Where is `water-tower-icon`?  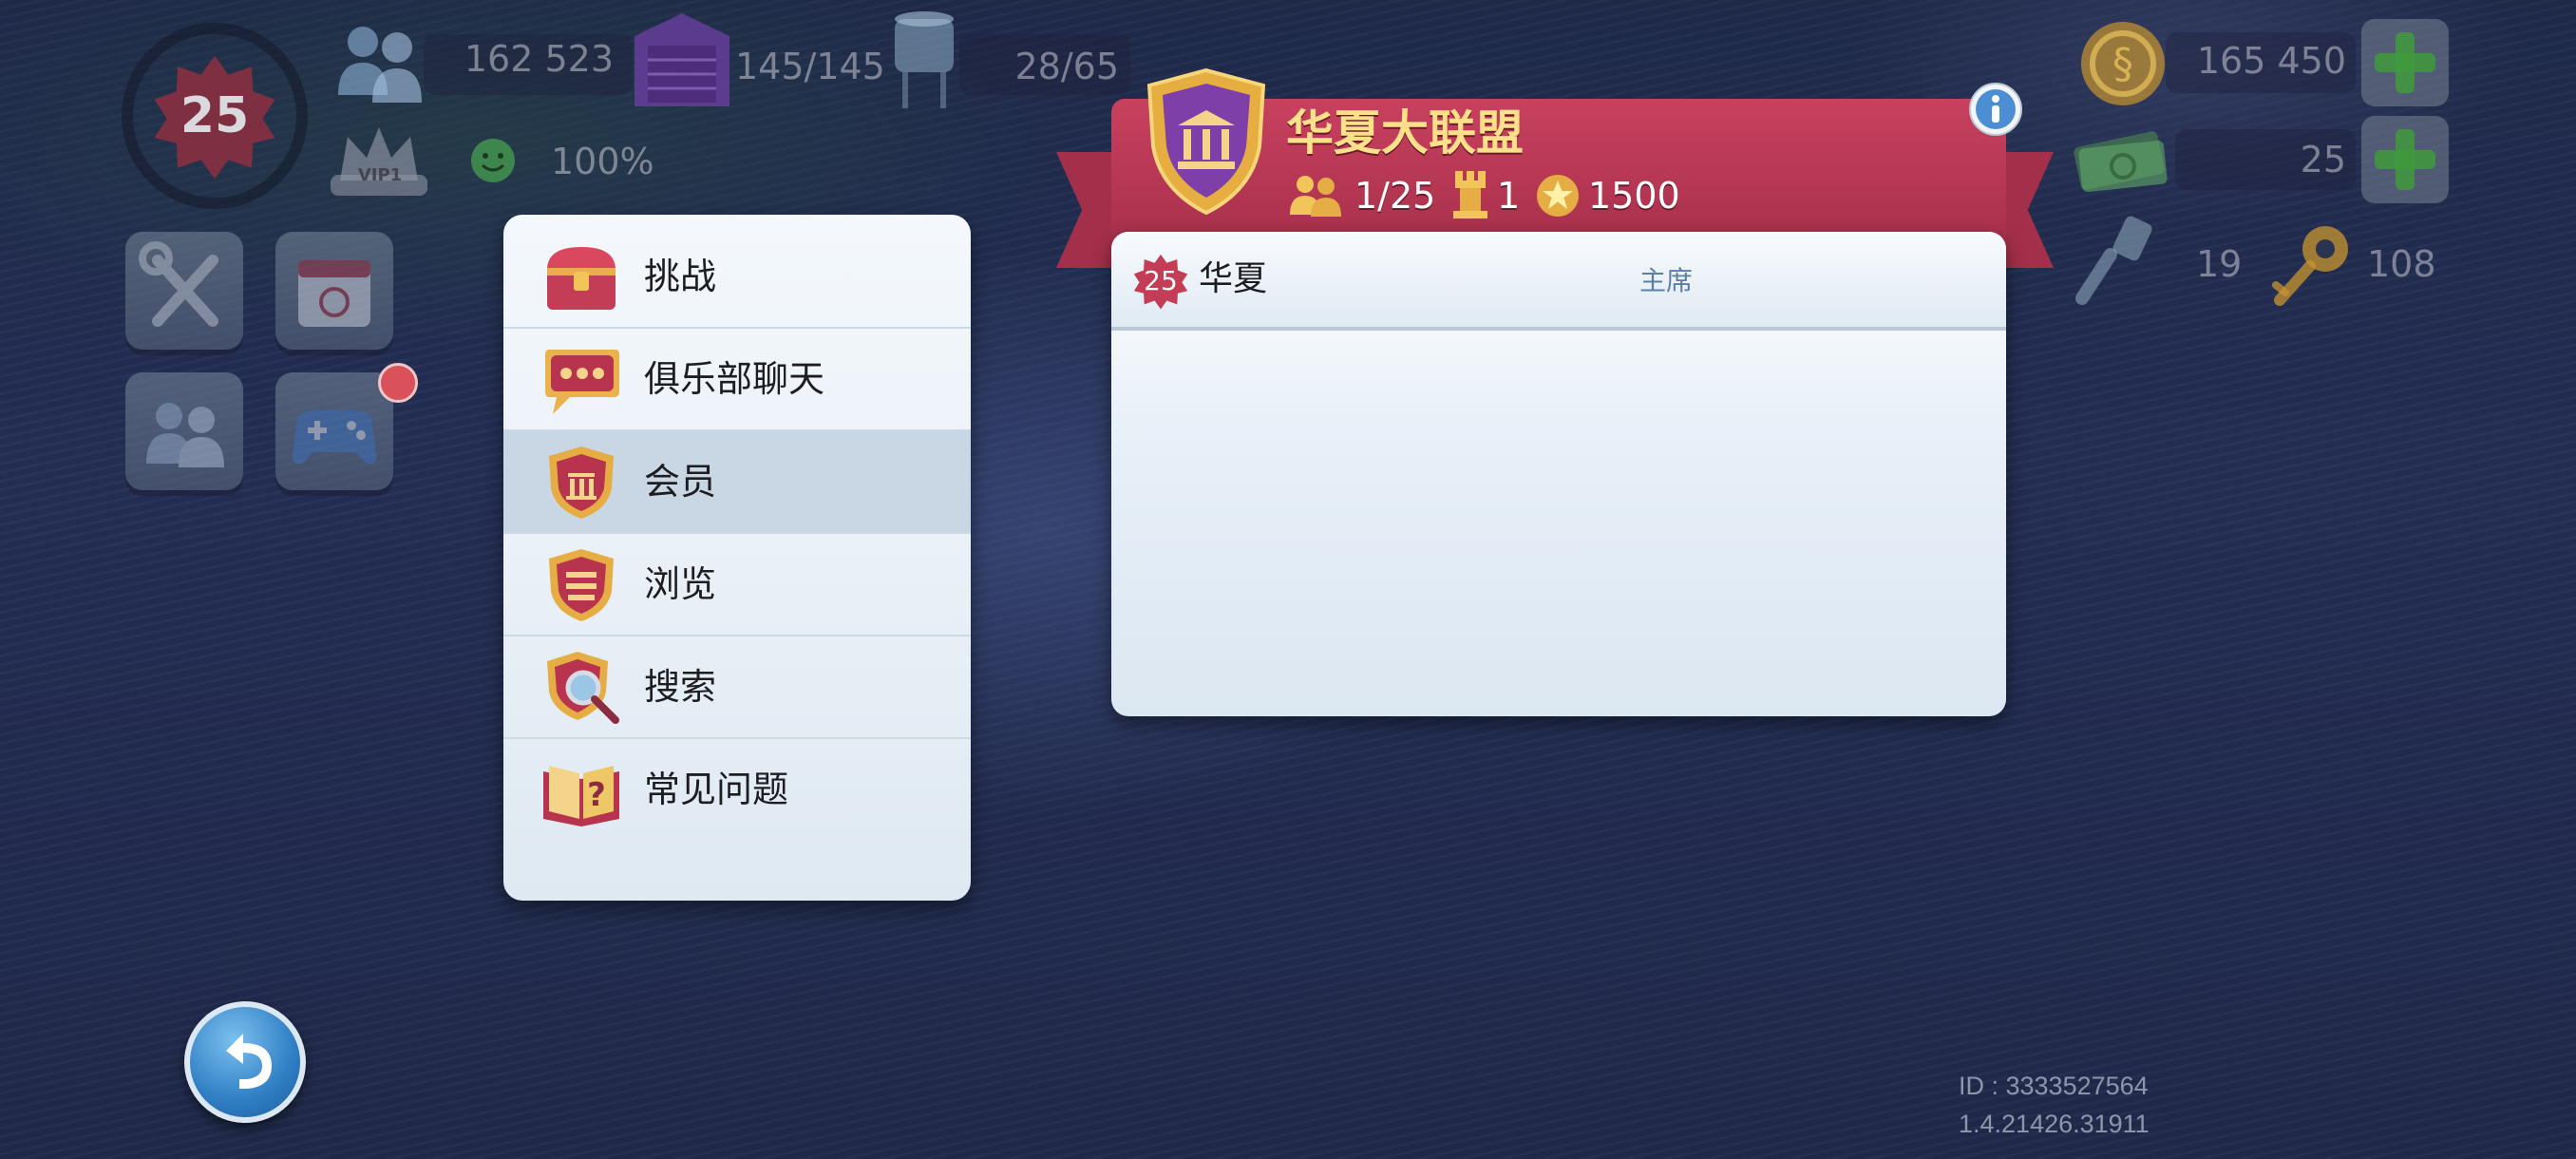 water-tower-icon is located at coordinates (924, 59).